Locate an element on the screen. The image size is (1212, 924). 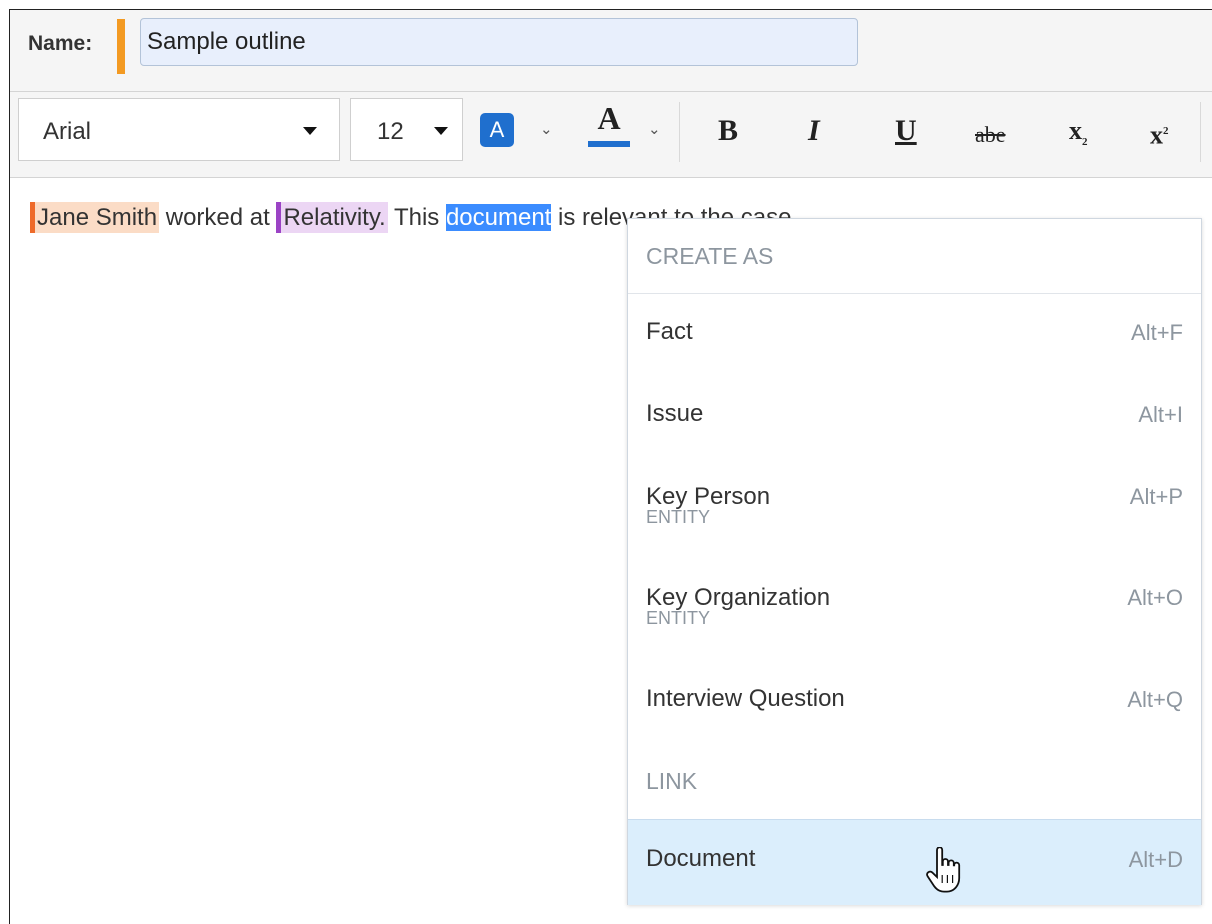
menu-item-shortcut: Alt+Q is located at coordinates (1155, 699).